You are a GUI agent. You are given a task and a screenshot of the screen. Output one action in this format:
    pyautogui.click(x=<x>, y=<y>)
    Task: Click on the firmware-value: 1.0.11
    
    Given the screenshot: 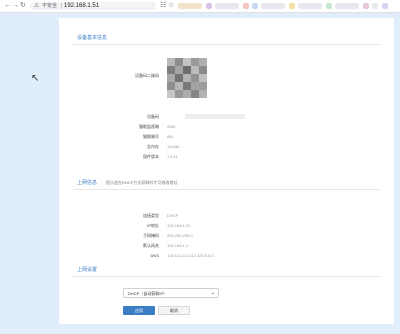 What is the action you would take?
    pyautogui.click(x=172, y=156)
    